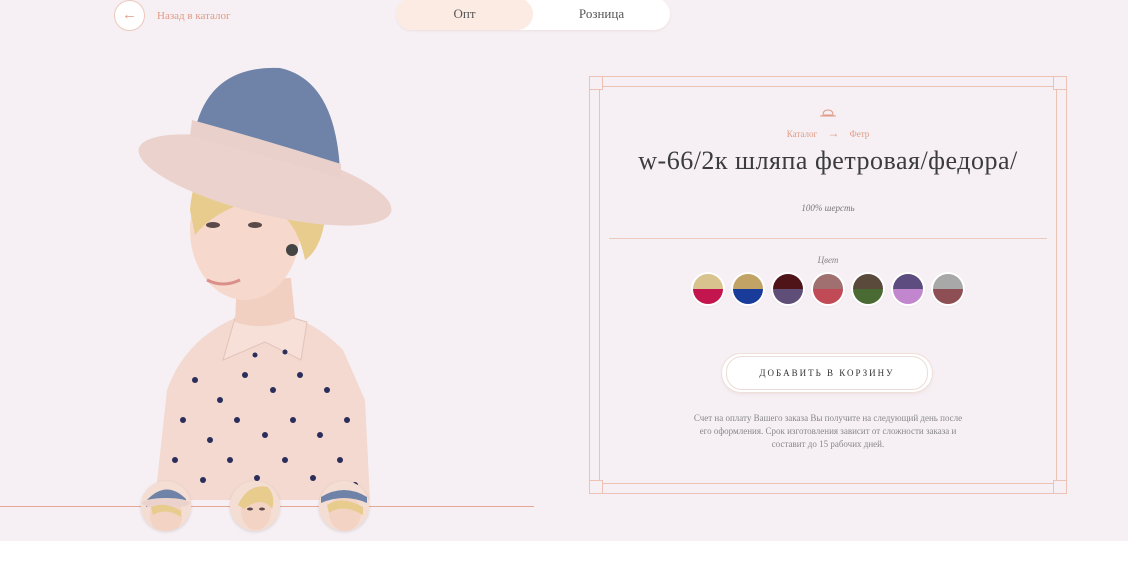 This screenshot has height=574, width=1128. I want to click on add-to-cart-button: ДОБАВИТЬ В КОРЗИНУ, so click(827, 373).